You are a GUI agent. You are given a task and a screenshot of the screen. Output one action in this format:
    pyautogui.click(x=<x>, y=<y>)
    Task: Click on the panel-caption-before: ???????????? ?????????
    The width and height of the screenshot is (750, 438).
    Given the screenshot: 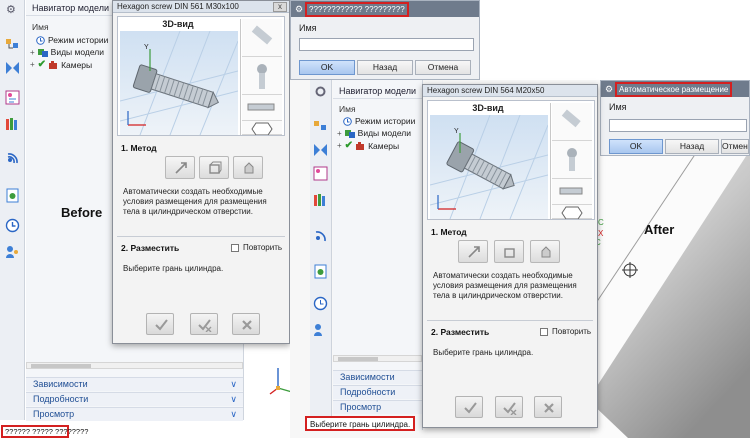 What is the action you would take?
    pyautogui.click(x=357, y=9)
    